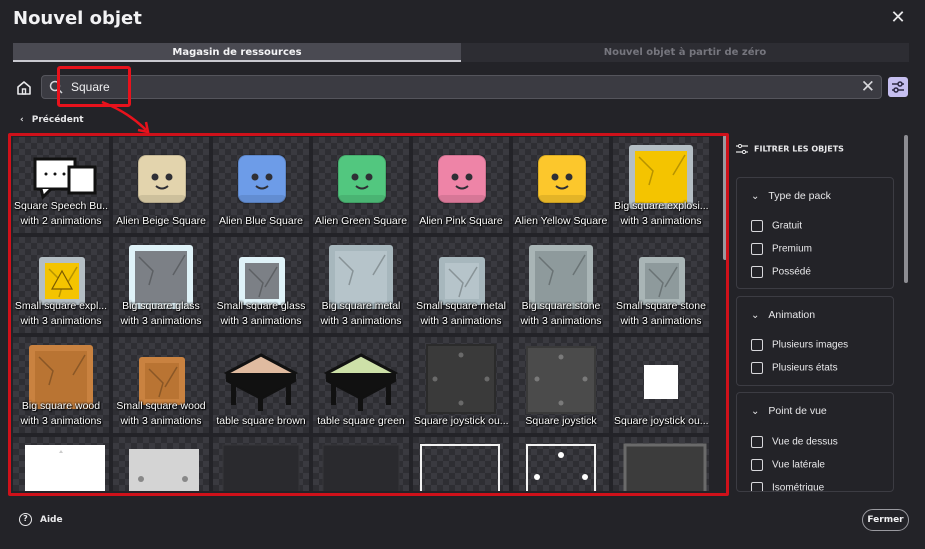 The image size is (925, 549). Describe the element at coordinates (77, 18) in the screenshot. I see `dialog-title: Nouvel objet` at that location.